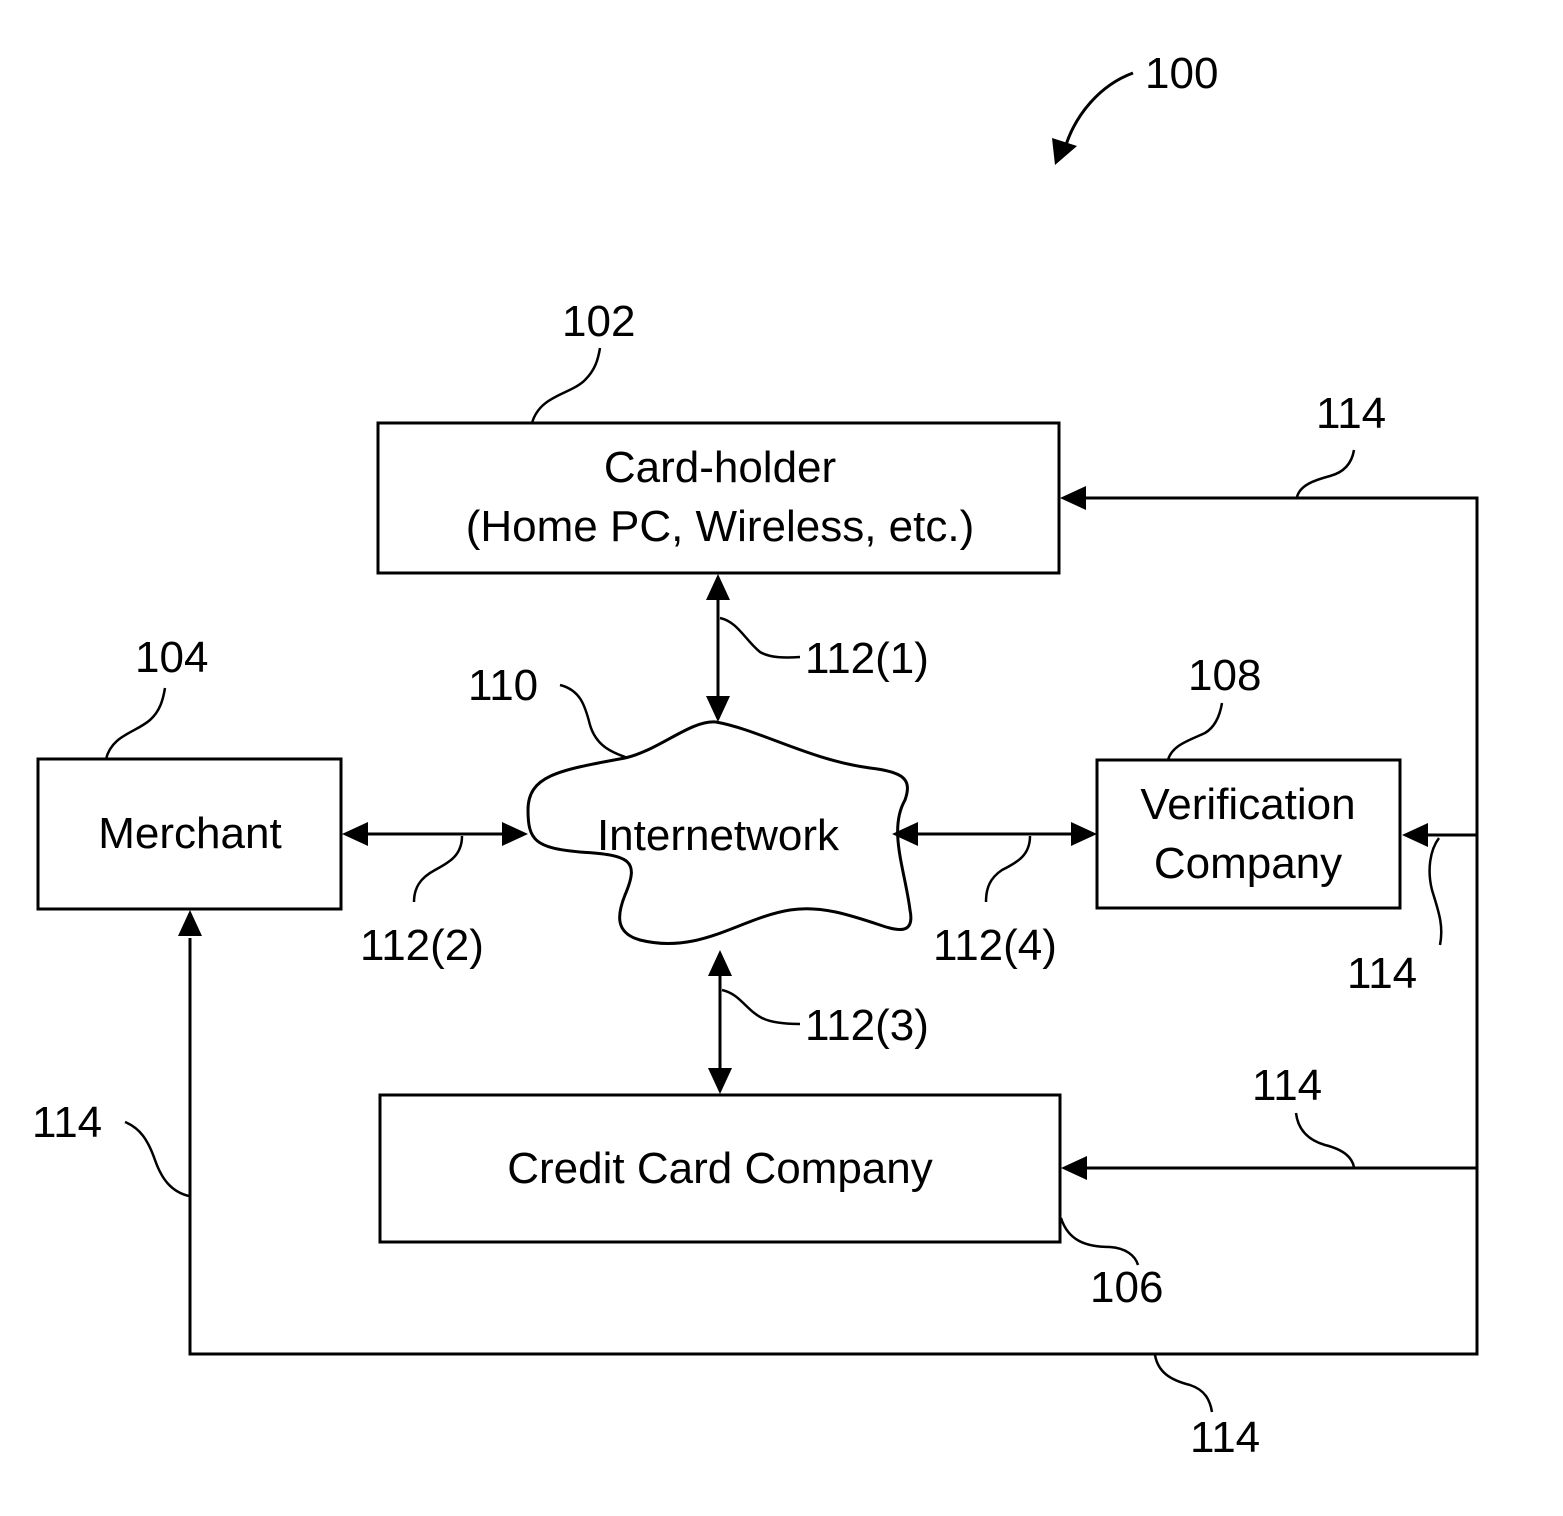 The image size is (1563, 1516). I want to click on bus-114-merchant-leader, so click(157, 1159).